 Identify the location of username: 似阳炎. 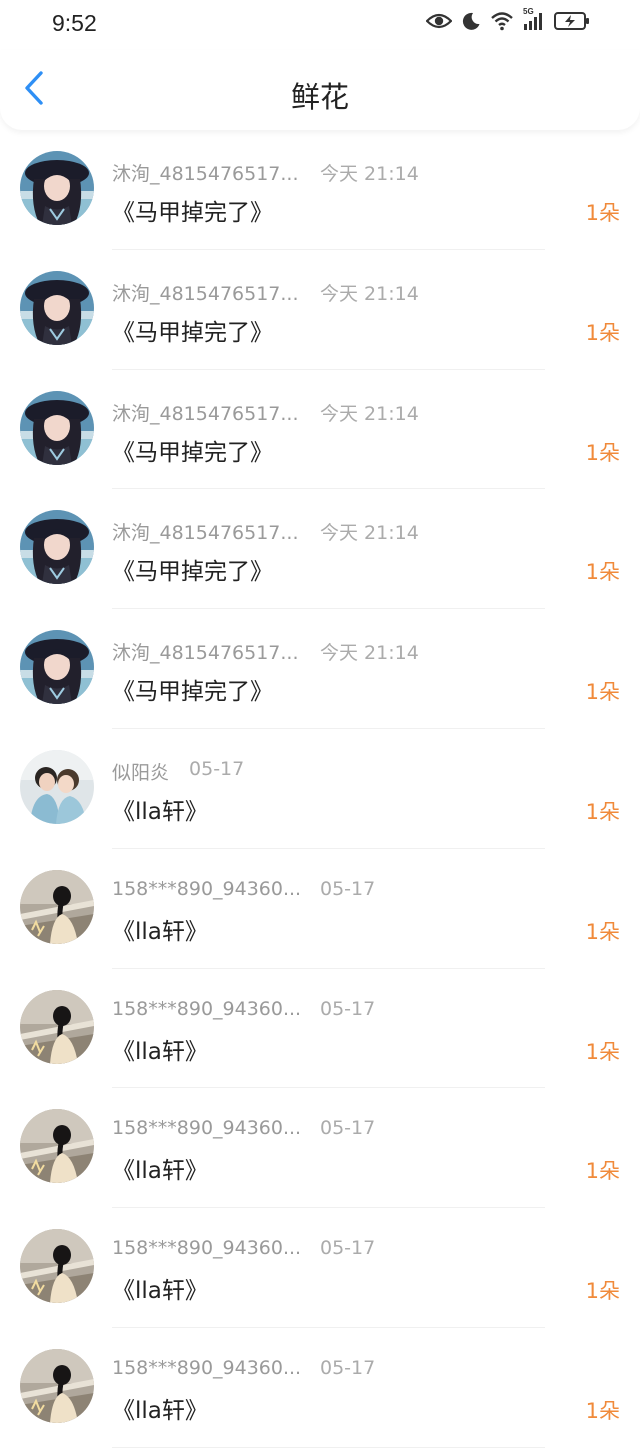
(140, 771).